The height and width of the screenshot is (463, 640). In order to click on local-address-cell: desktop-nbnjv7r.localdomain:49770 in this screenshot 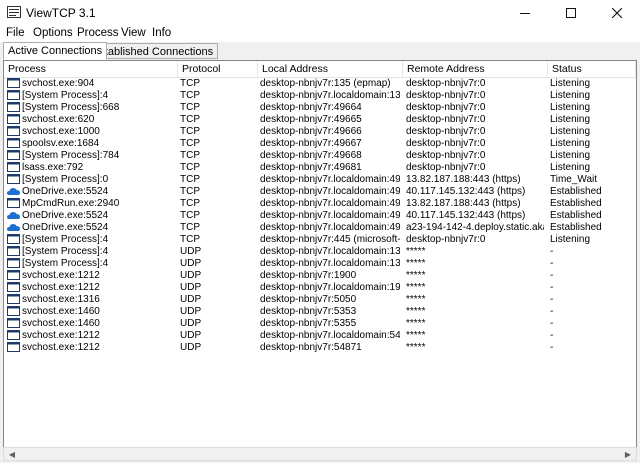, I will do `click(330, 179)`.